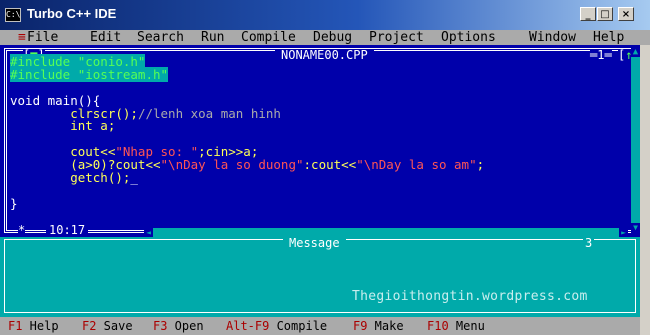 The width and height of the screenshot is (650, 335). Describe the element at coordinates (626, 14) in the screenshot. I see `close-button: ×` at that location.